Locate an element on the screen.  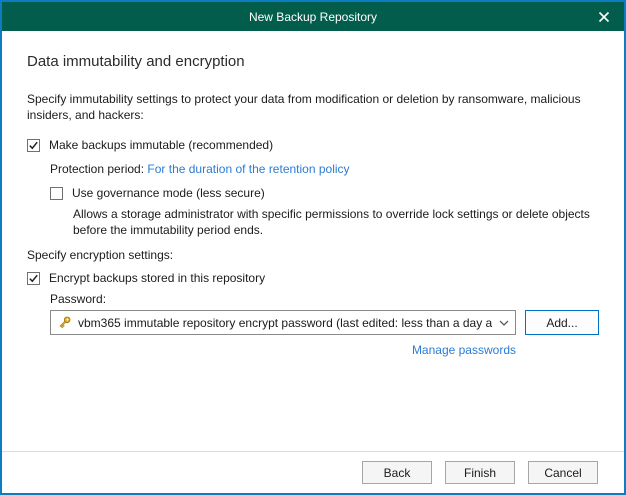
governance-mode-label: Use governance mode (less secure) is located at coordinates (168, 193).